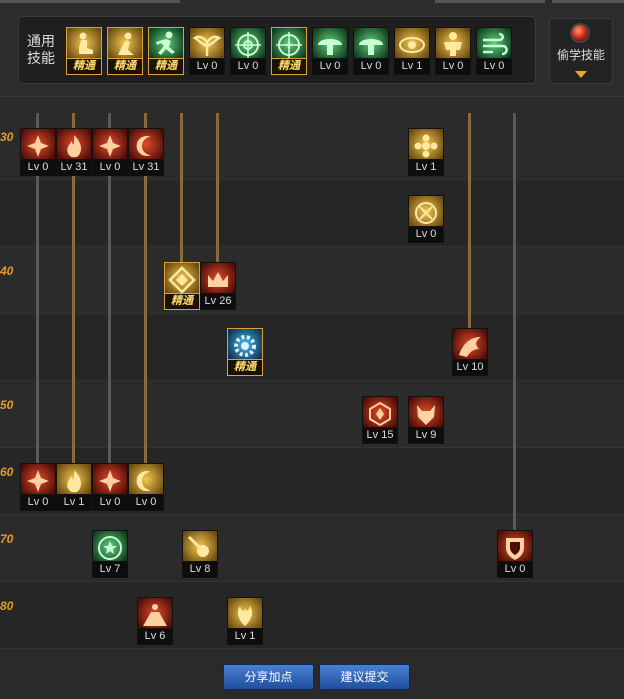  I want to click on tier-level-label: 70, so click(7, 539).